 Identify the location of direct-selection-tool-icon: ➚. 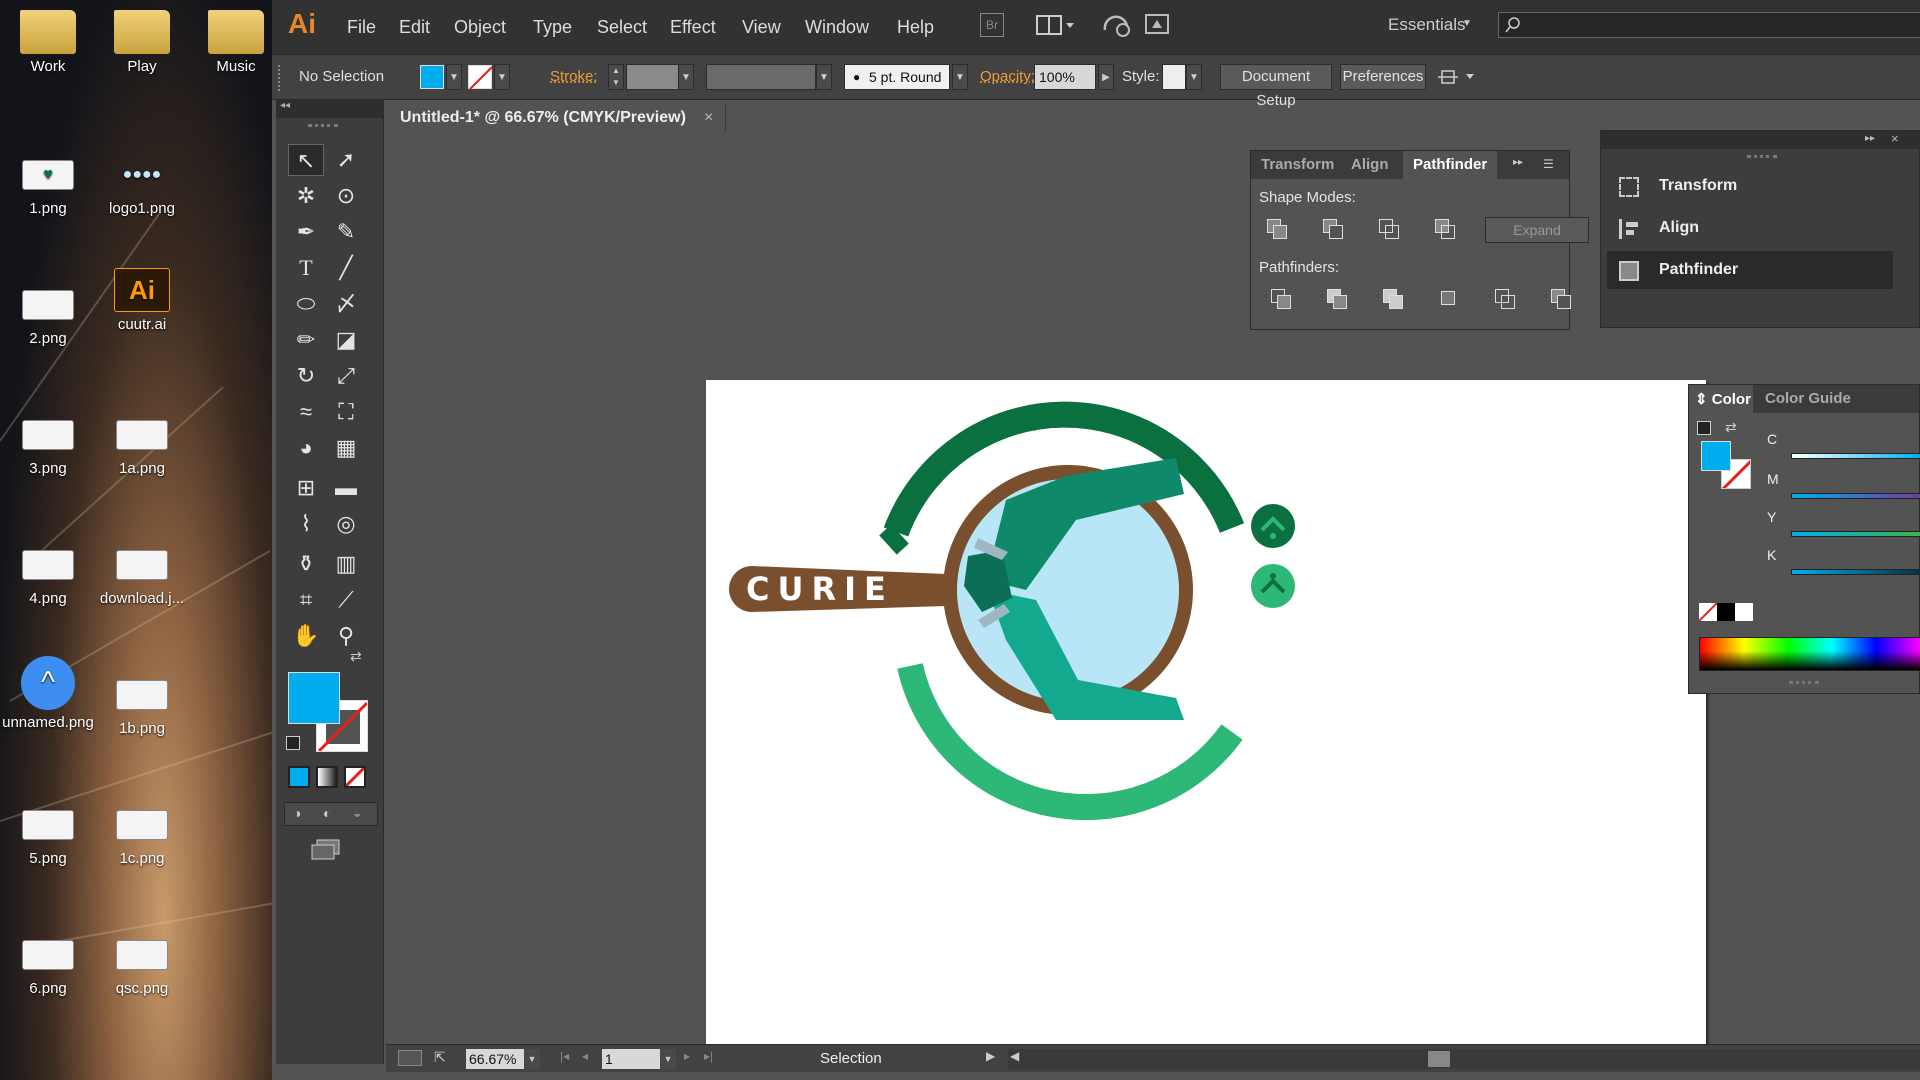
(346, 160).